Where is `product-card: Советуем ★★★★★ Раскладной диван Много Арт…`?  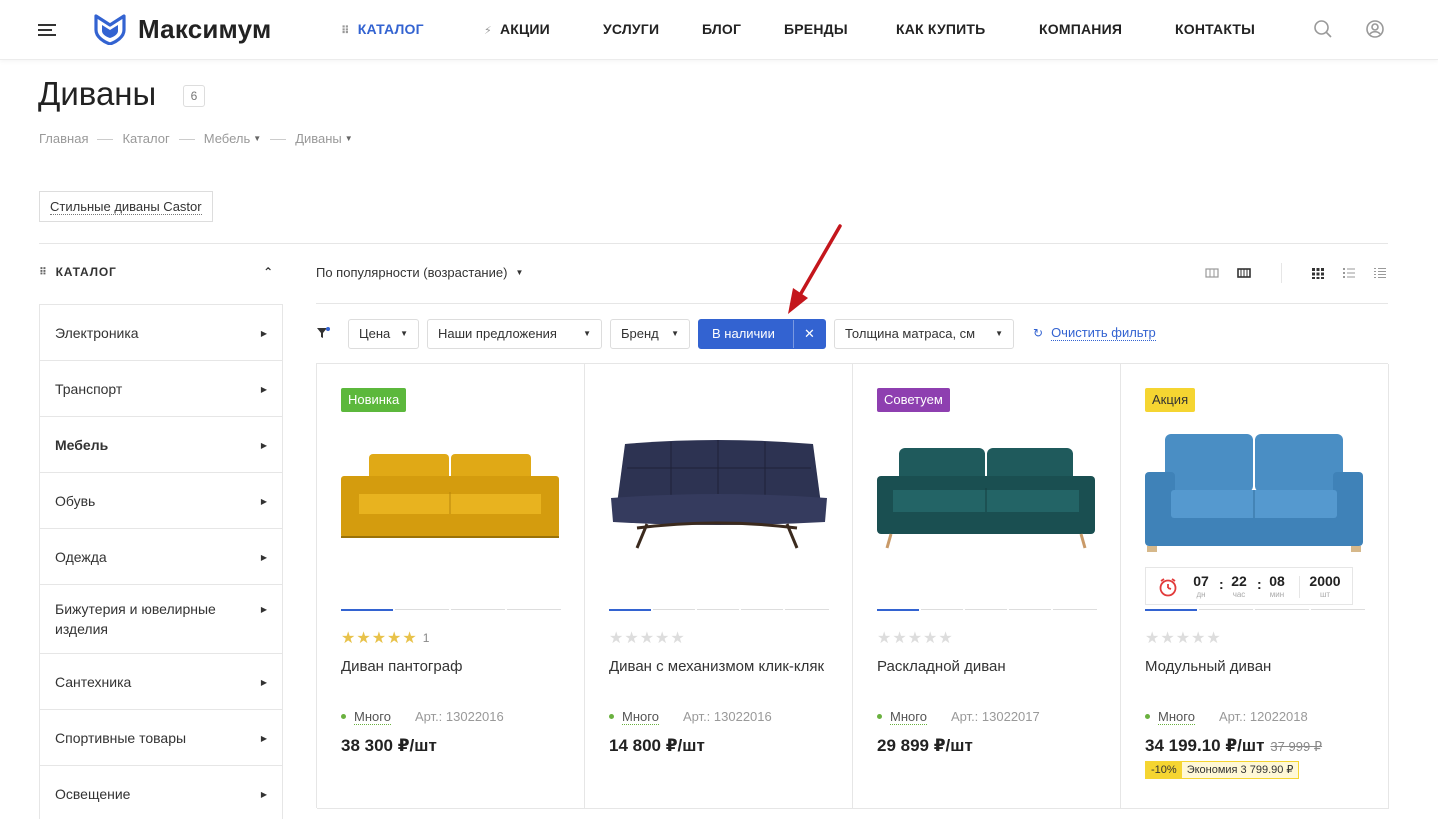
product-card: Советуем ★★★★★ Раскладной диван Много Арт… is located at coordinates (987, 586).